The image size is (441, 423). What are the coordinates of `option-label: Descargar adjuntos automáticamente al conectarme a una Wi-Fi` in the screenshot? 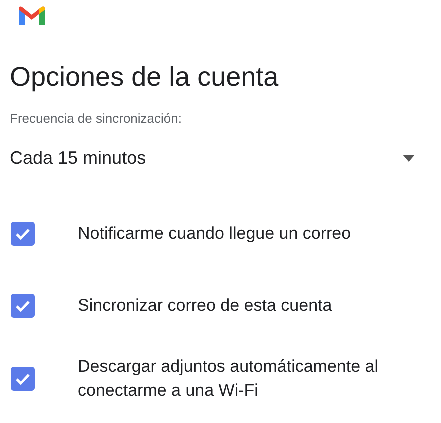 It's located at (229, 379).